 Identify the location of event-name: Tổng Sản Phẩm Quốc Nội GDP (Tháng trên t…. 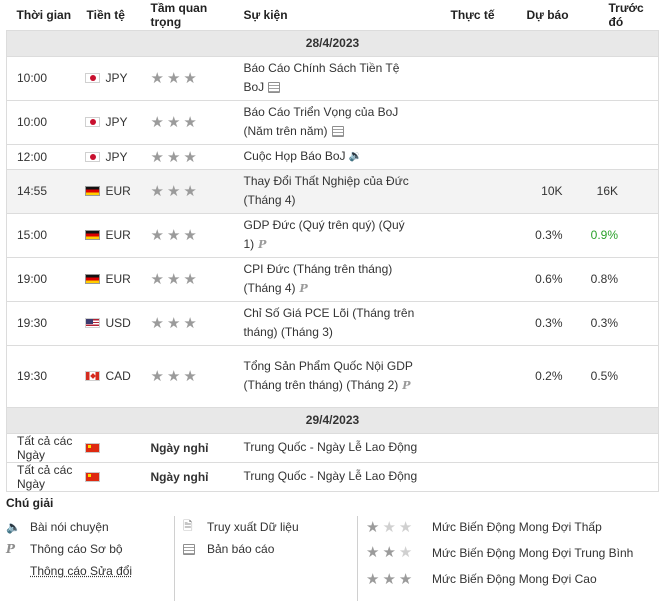
(328, 375).